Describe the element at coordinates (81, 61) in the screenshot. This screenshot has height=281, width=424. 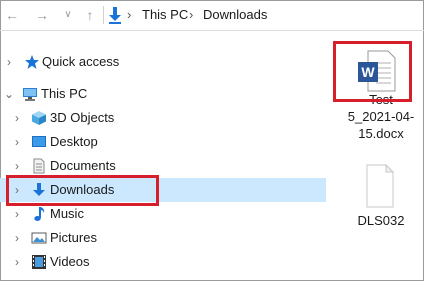
I see `sidebar-item-label: Quick access` at that location.